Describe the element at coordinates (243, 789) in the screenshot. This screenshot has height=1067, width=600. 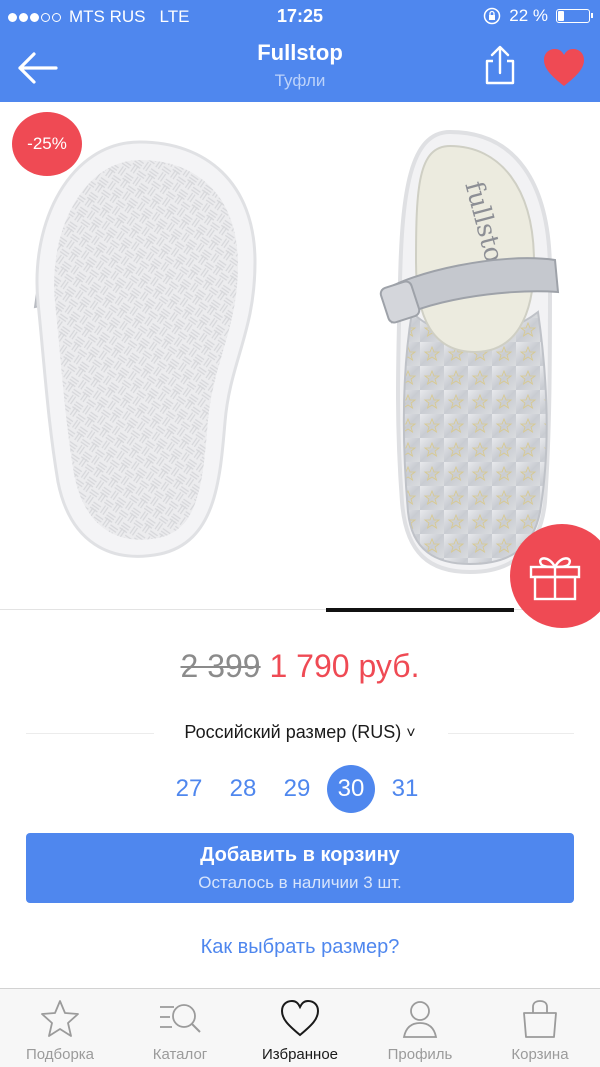
I see `size-option-28: 28` at that location.